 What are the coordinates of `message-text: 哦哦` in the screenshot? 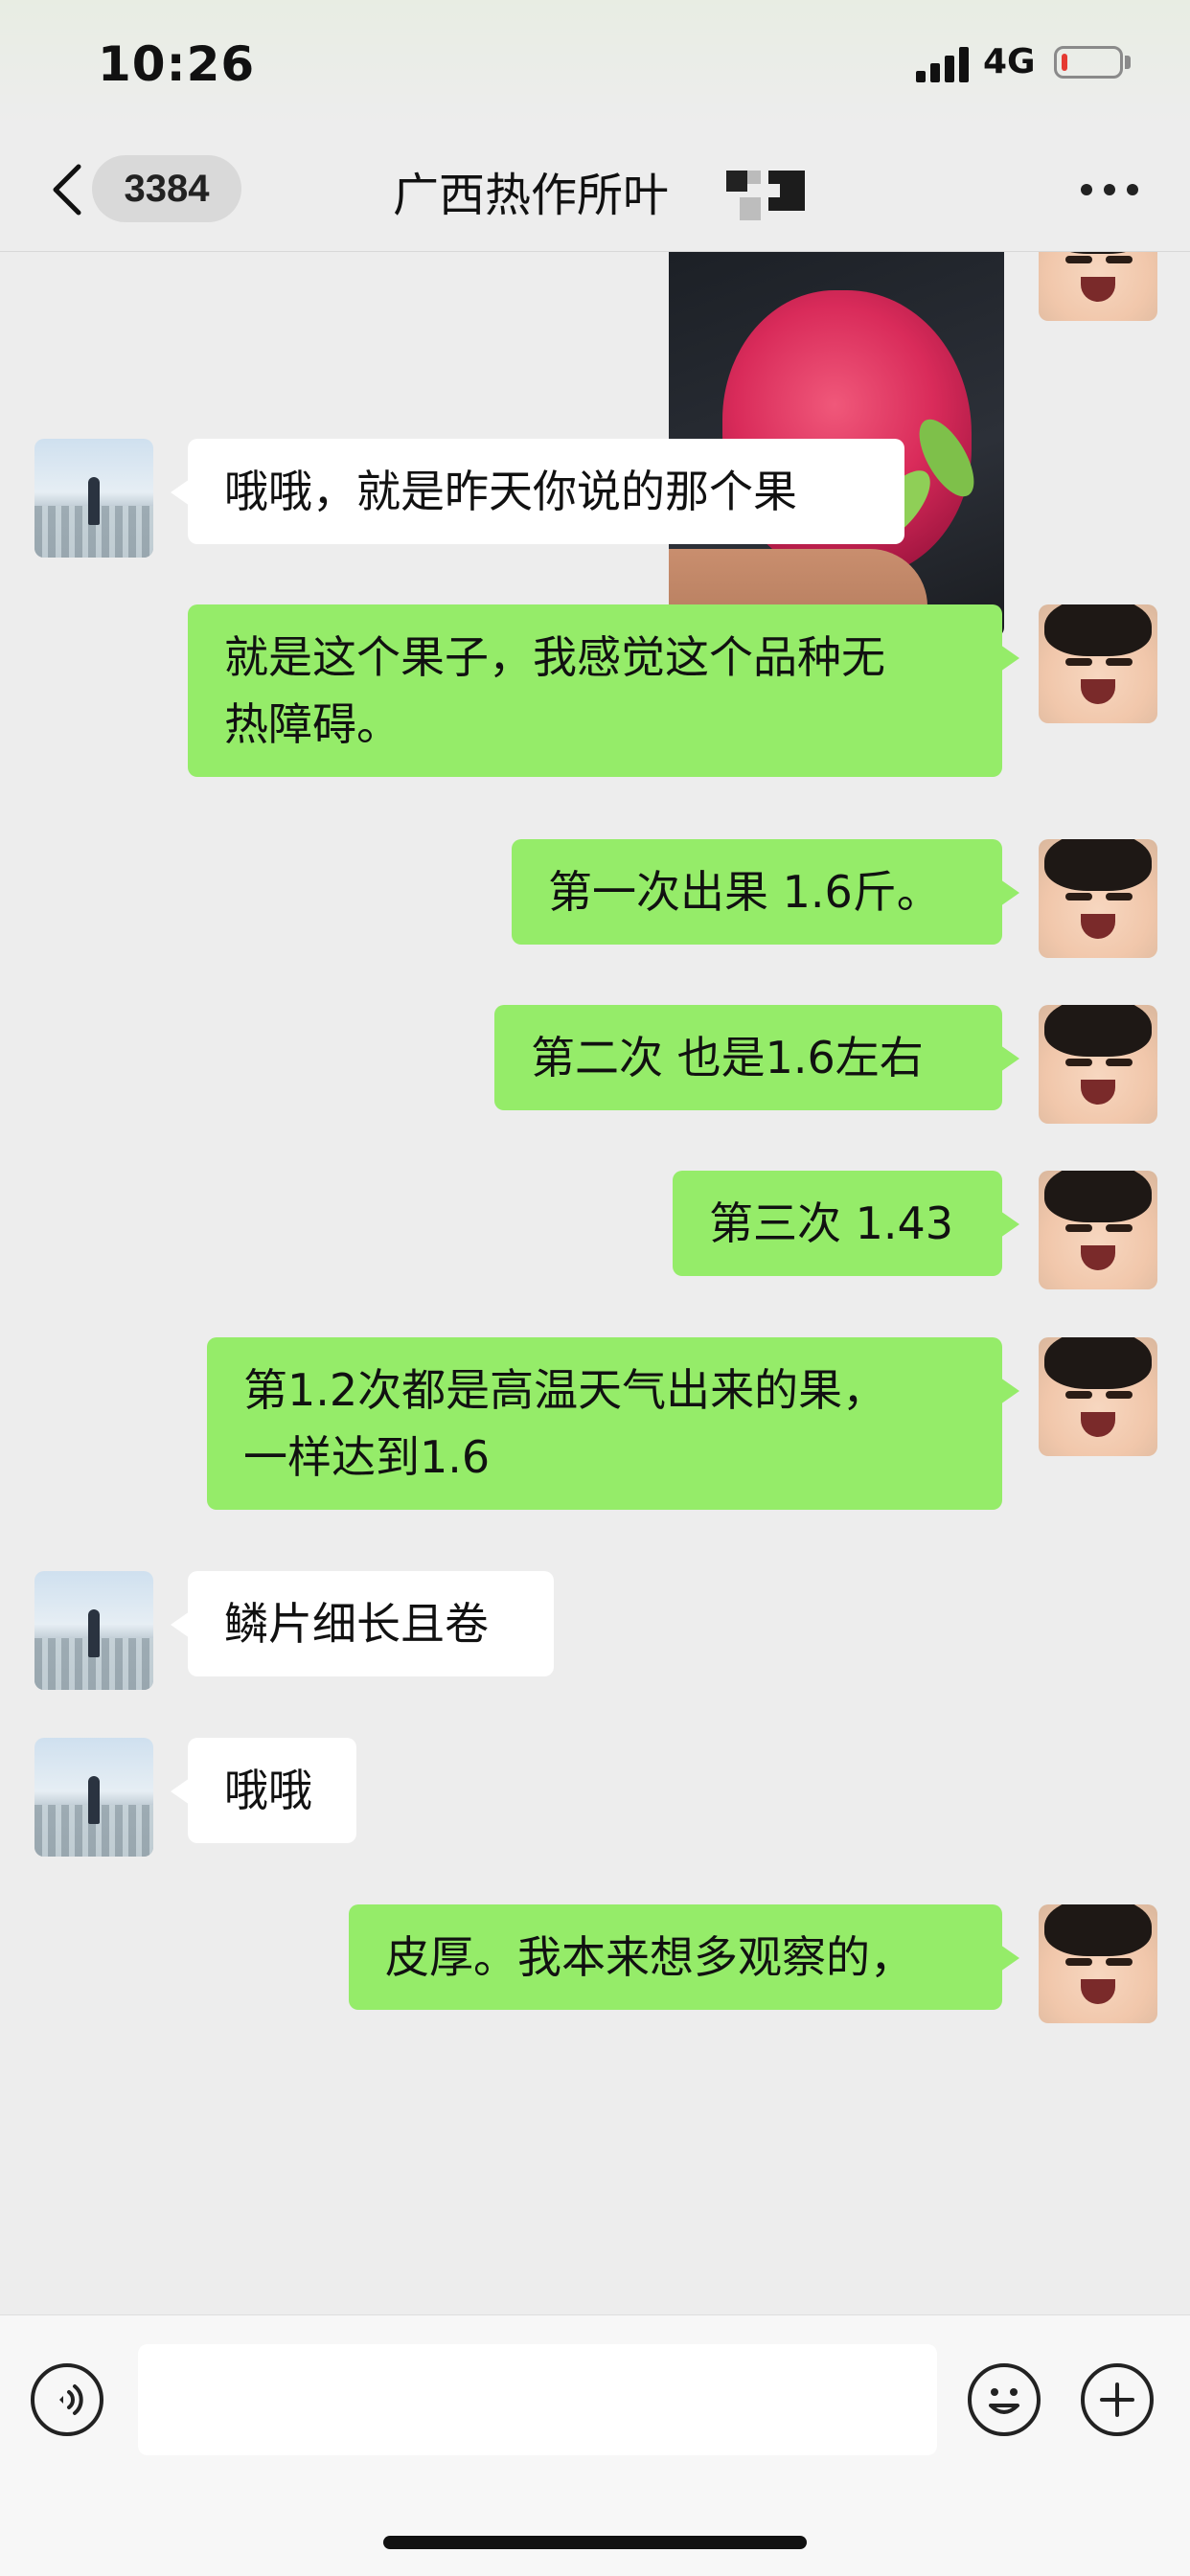 It's located at (268, 1791).